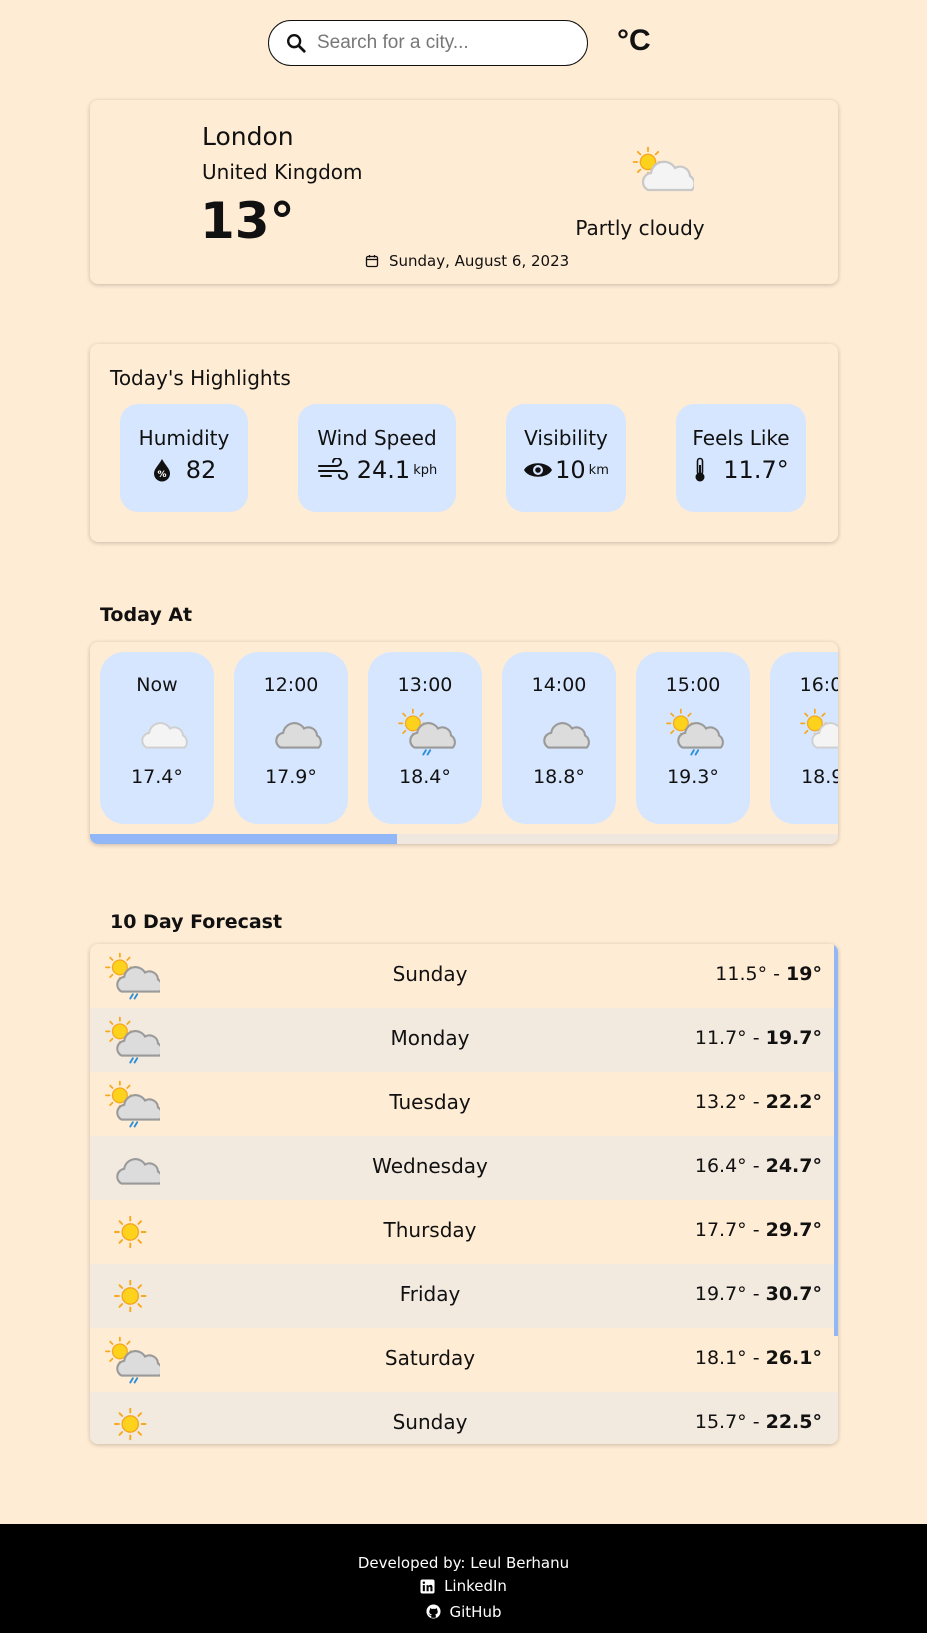 This screenshot has height=1633, width=927. I want to click on current-temperature: 13°, so click(247, 221).